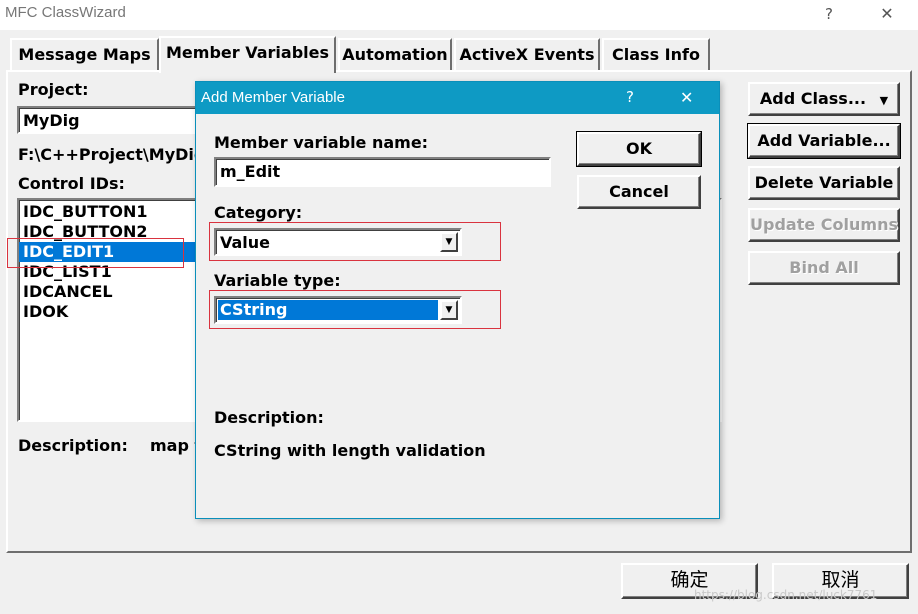 This screenshot has height=614, width=918. Describe the element at coordinates (73, 445) in the screenshot. I see `description-label: Description:` at that location.